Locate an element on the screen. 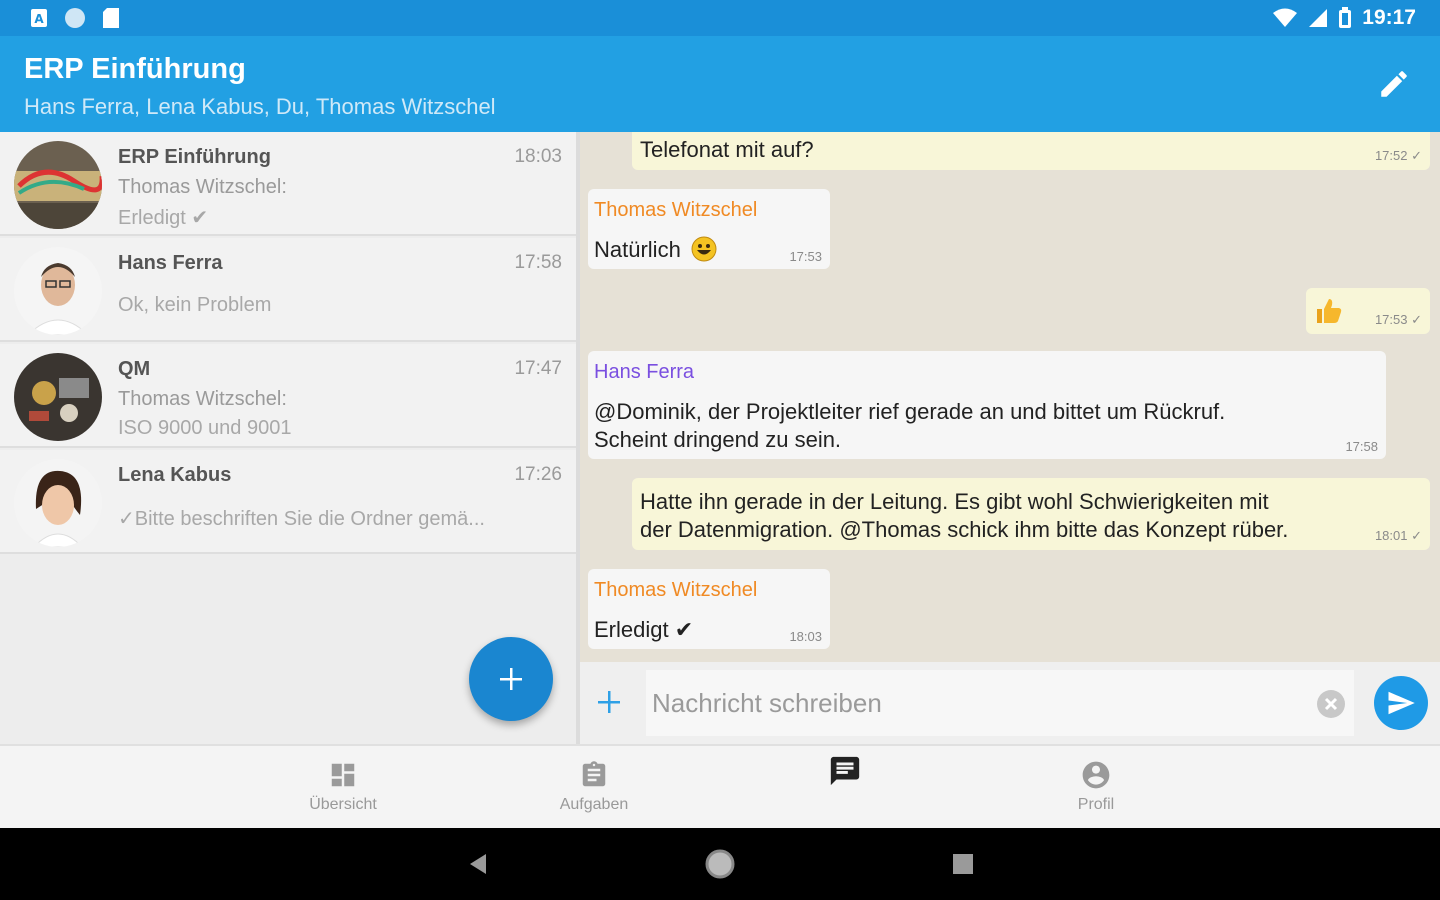  send-icon is located at coordinates (1401, 703).